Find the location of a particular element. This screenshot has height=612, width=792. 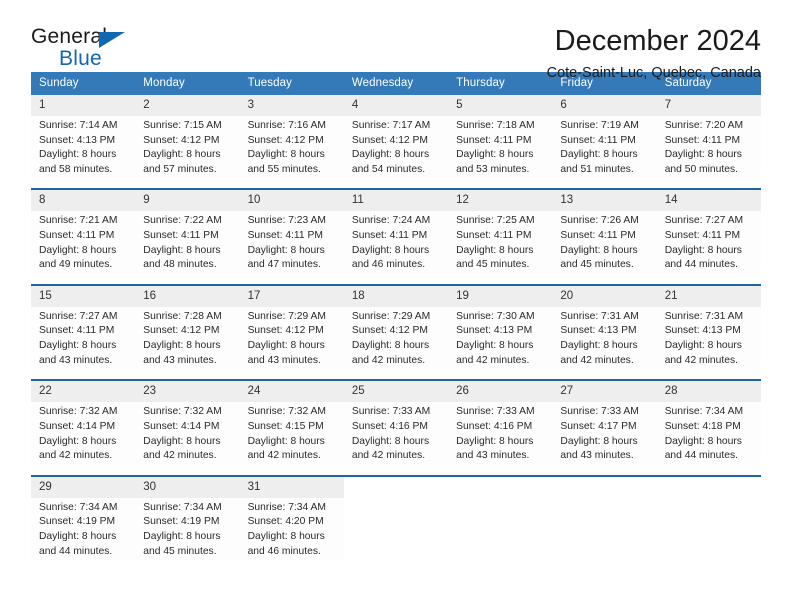

sunset-text: Sunset: 4:20 PM is located at coordinates (285, 522).